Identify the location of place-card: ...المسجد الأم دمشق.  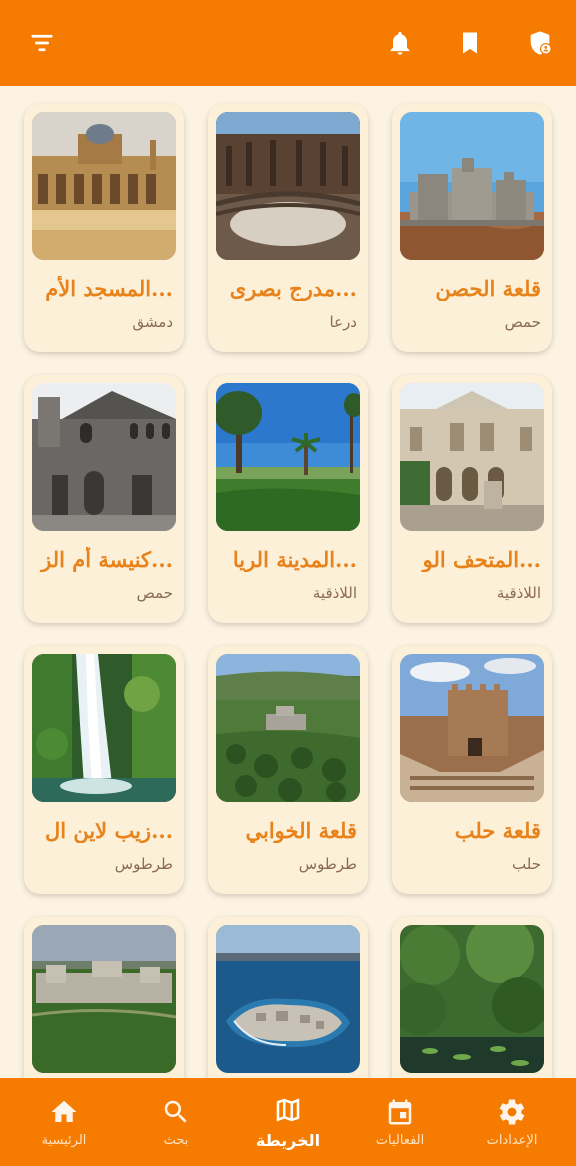
(104, 228).